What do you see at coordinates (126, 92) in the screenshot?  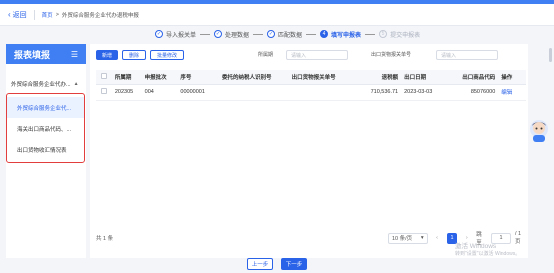 I see `cell-period: 202305` at bounding box center [126, 92].